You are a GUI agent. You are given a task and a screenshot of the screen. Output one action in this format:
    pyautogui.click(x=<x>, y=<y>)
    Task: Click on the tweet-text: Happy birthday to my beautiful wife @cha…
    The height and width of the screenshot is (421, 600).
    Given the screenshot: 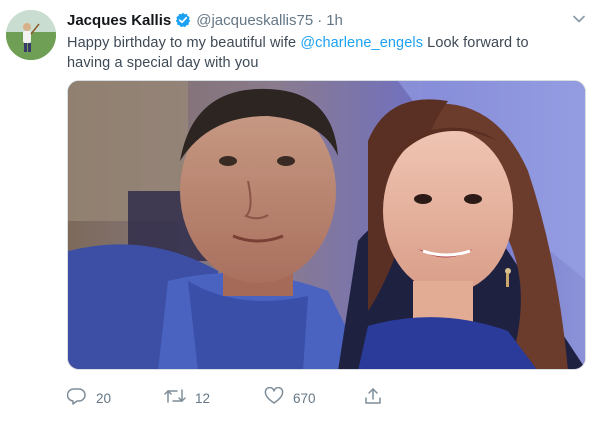 What is the action you would take?
    pyautogui.click(x=314, y=53)
    